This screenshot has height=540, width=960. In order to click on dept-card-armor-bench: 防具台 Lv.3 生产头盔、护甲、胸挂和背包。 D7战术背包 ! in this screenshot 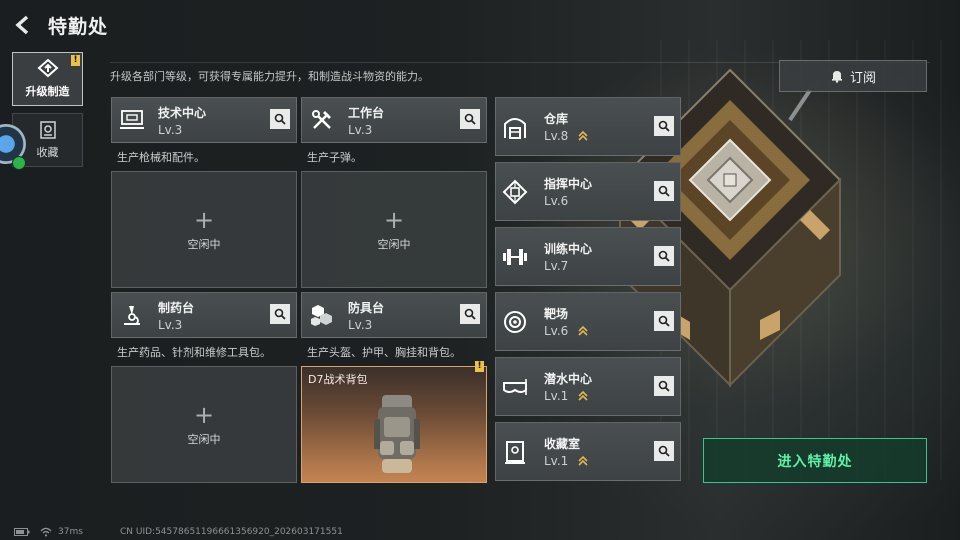, I will do `click(394, 387)`.